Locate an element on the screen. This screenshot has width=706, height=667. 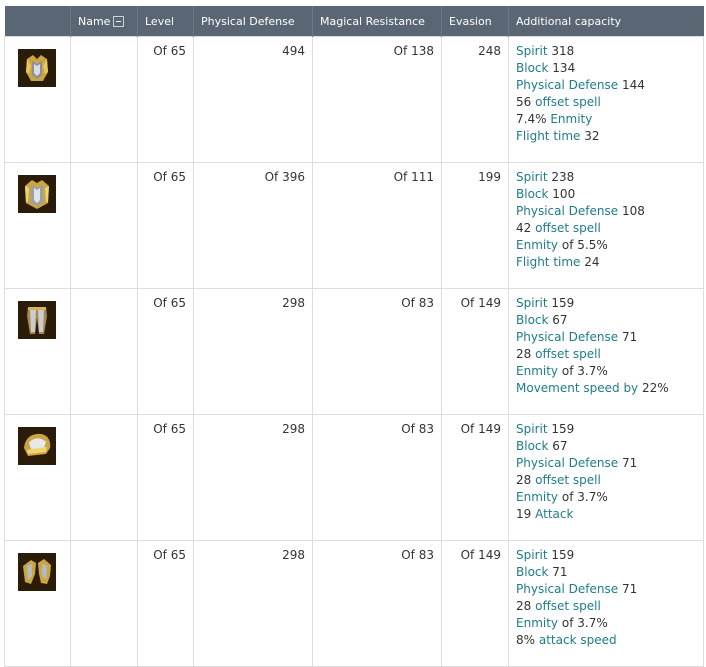
stat-value: of 5.5% is located at coordinates (584, 245).